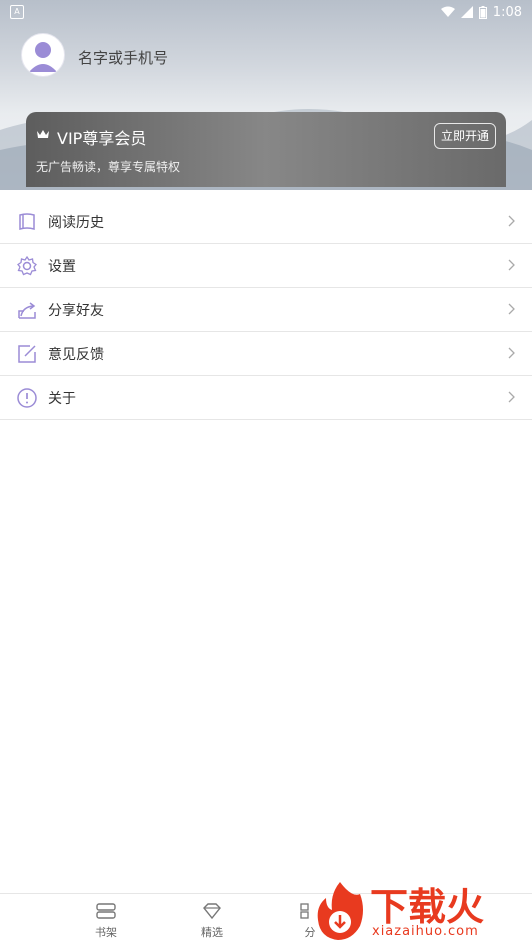 The width and height of the screenshot is (532, 946). I want to click on flame-logo-icon, so click(340, 911).